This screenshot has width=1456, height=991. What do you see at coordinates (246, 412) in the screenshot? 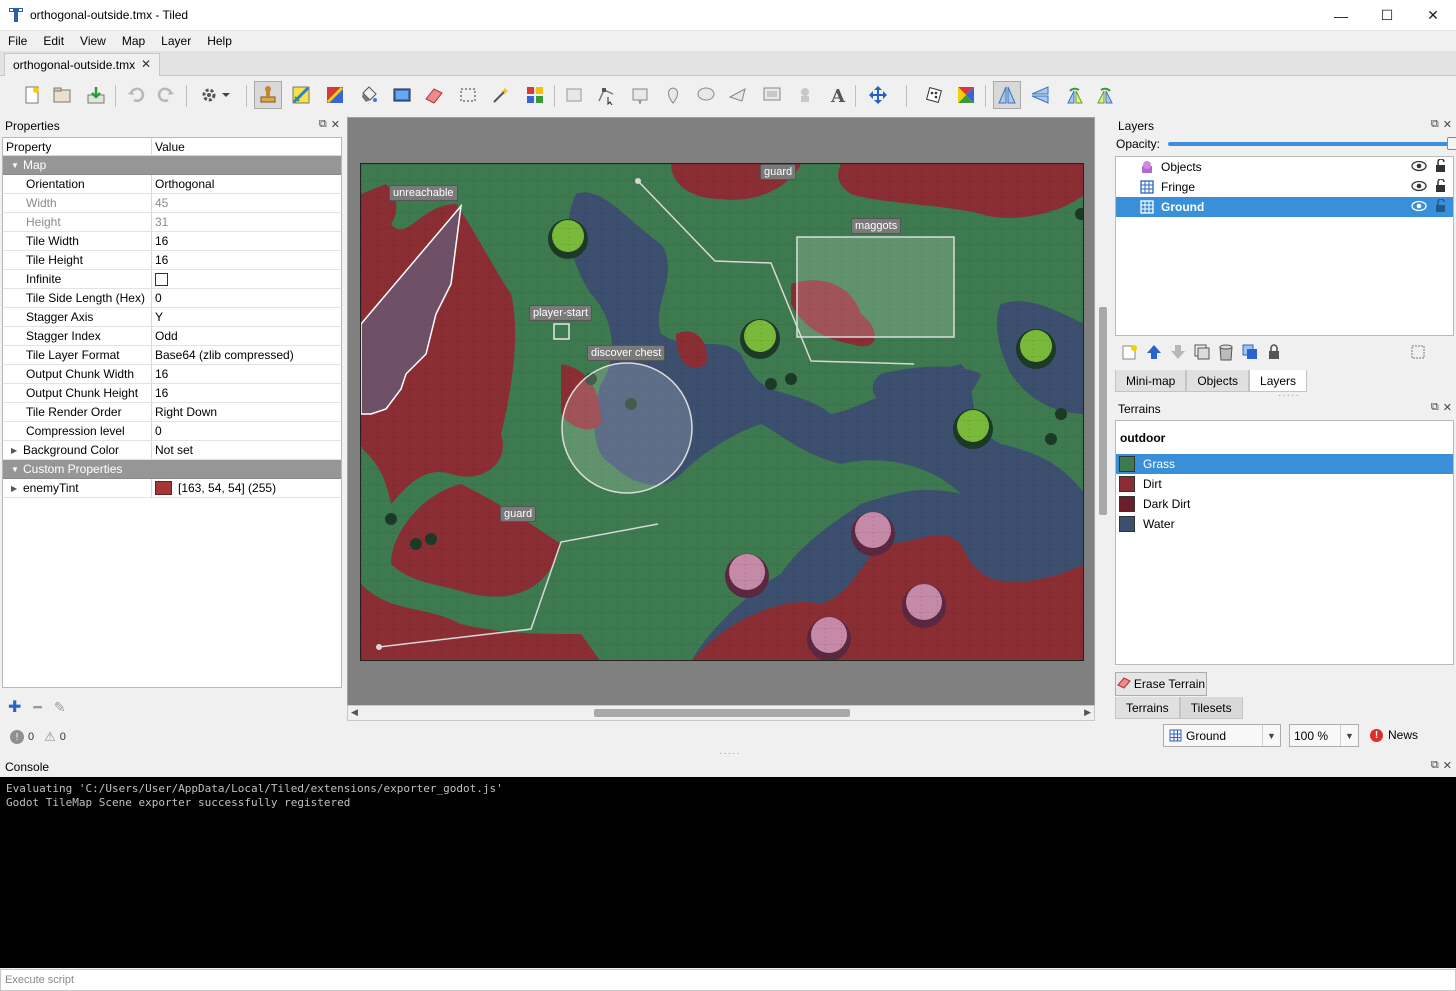
I see `property-value: Right Down` at bounding box center [246, 412].